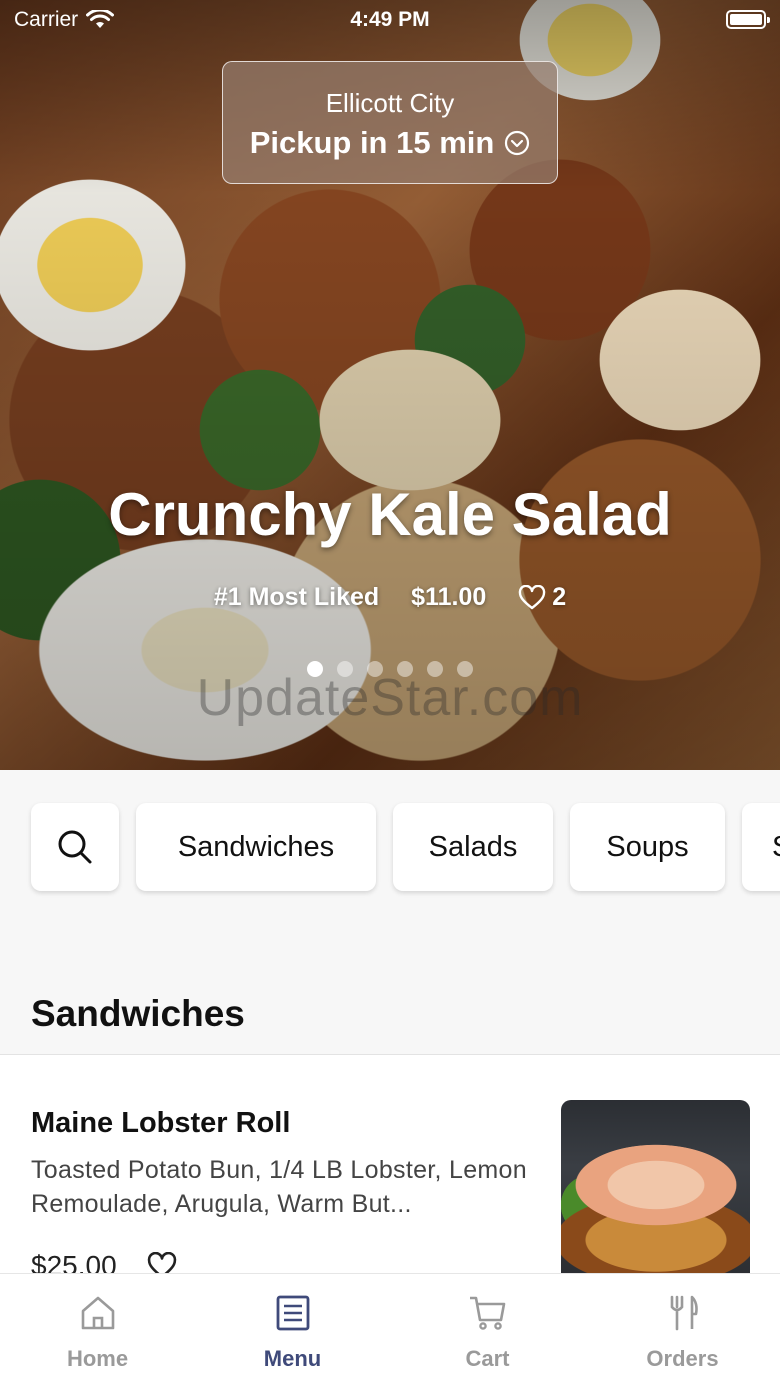 The height and width of the screenshot is (1387, 780). Describe the element at coordinates (97, 1313) in the screenshot. I see `home-icon` at that location.